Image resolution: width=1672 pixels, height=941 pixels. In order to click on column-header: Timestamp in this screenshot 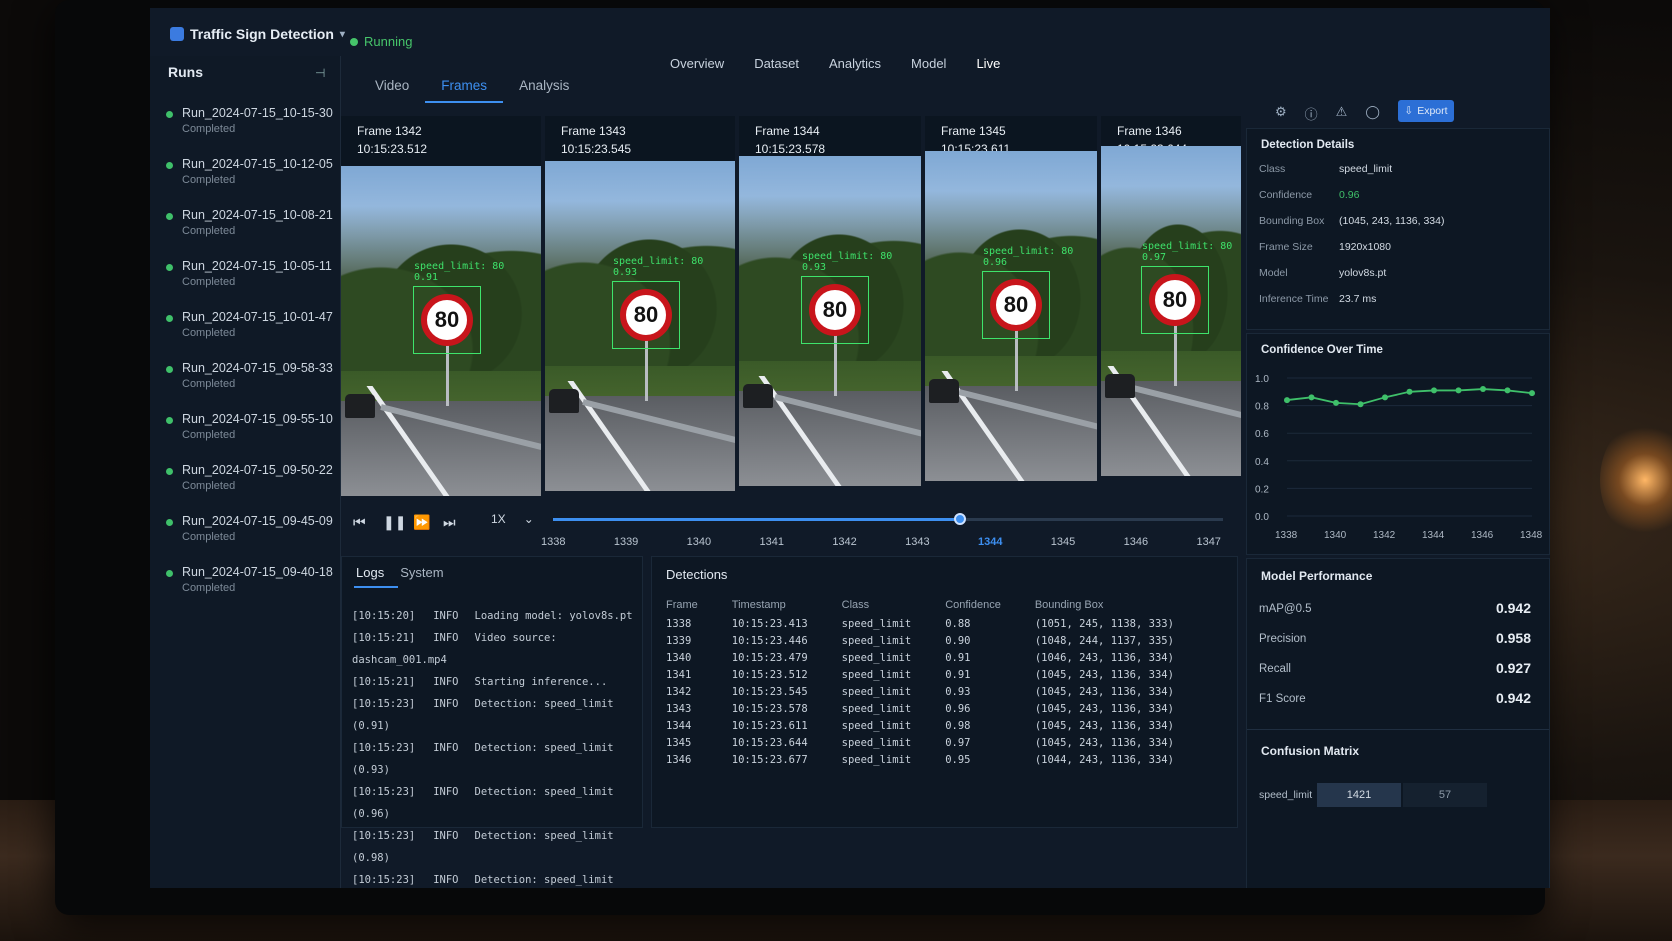, I will do `click(787, 605)`.